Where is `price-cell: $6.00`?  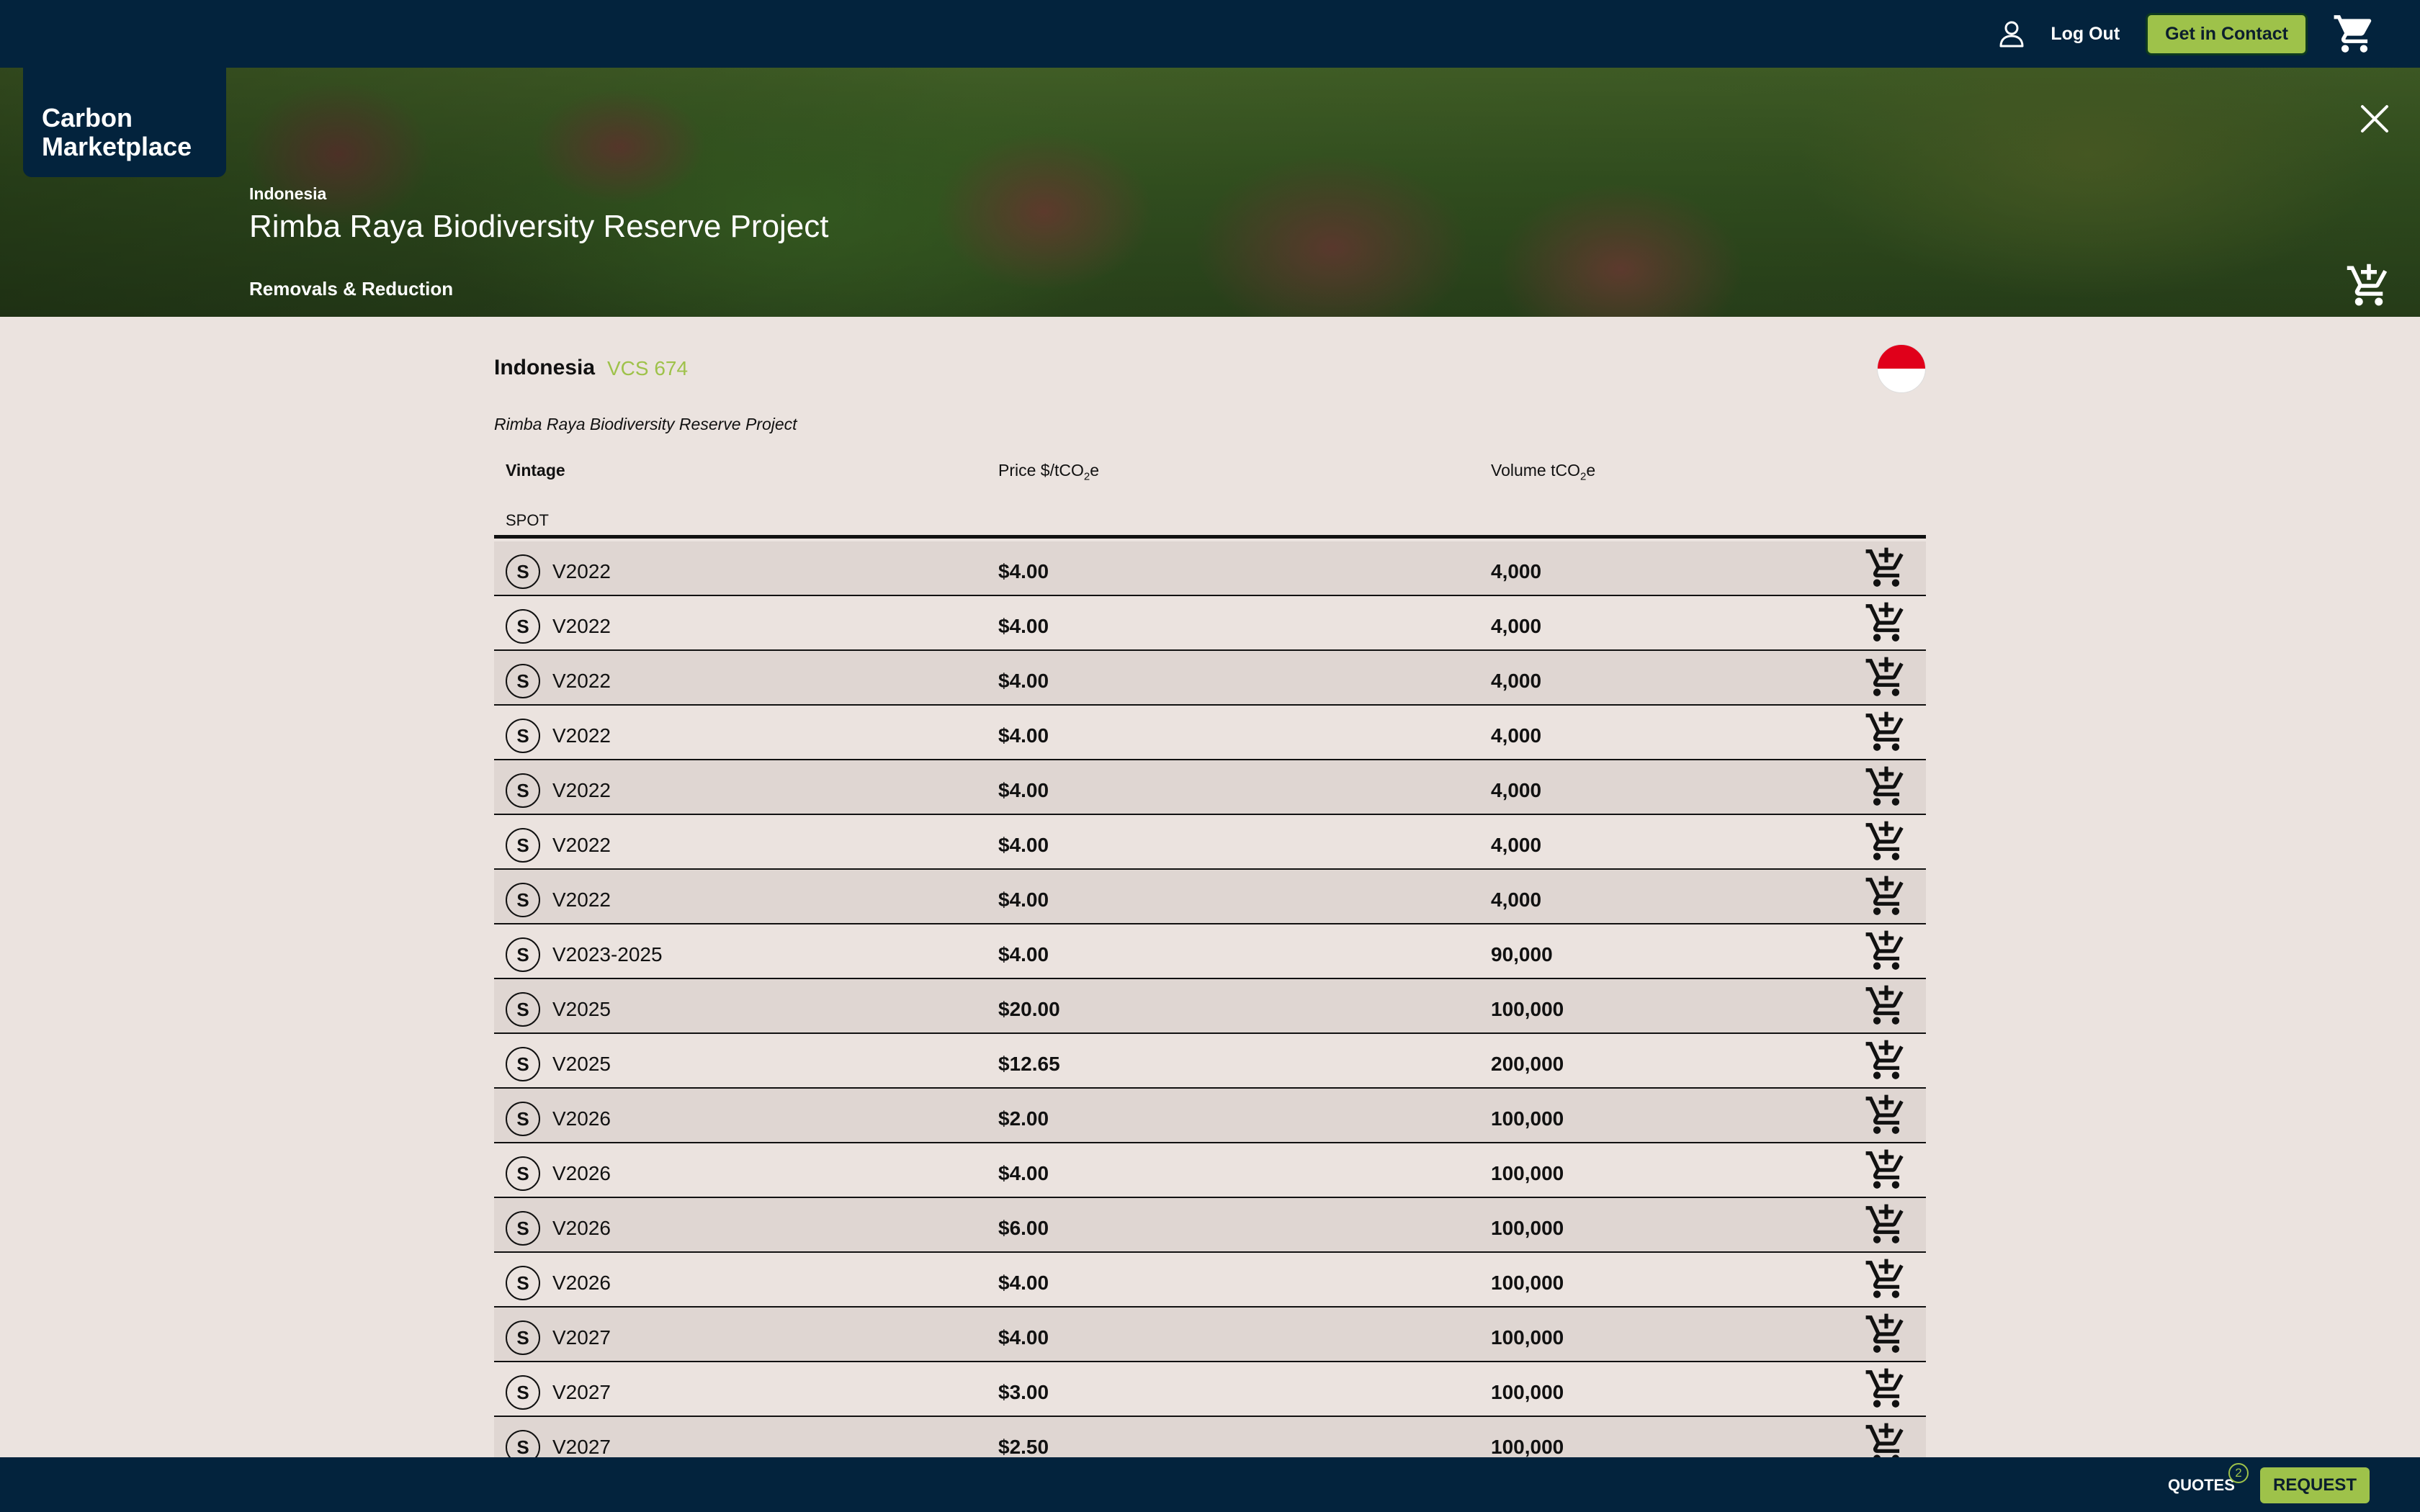
price-cell: $6.00 is located at coordinates (1023, 1228).